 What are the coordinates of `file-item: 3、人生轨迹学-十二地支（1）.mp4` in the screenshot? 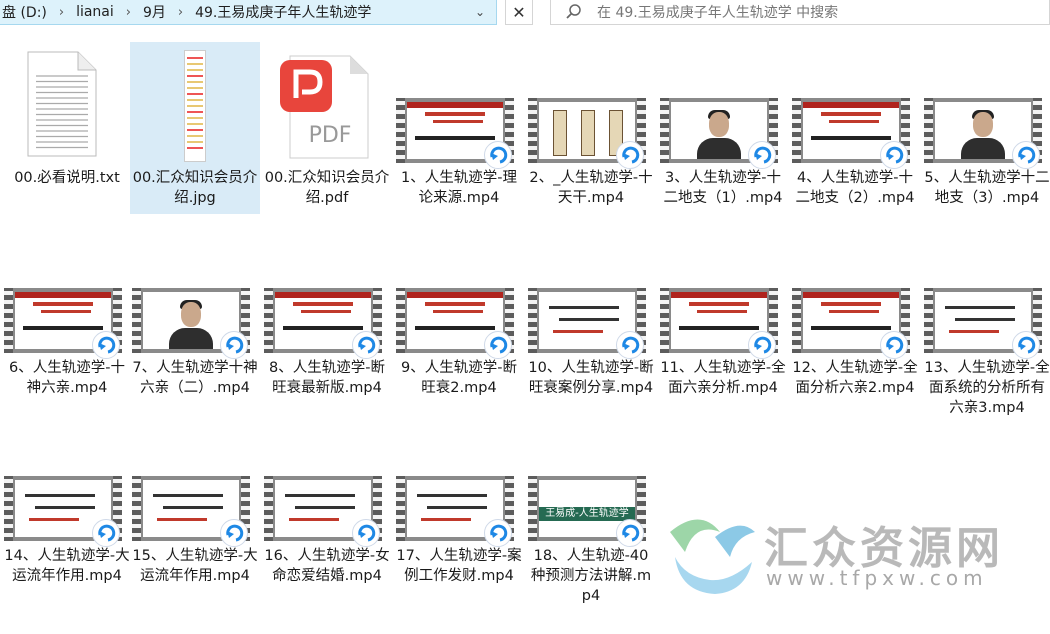 It's located at (723, 128).